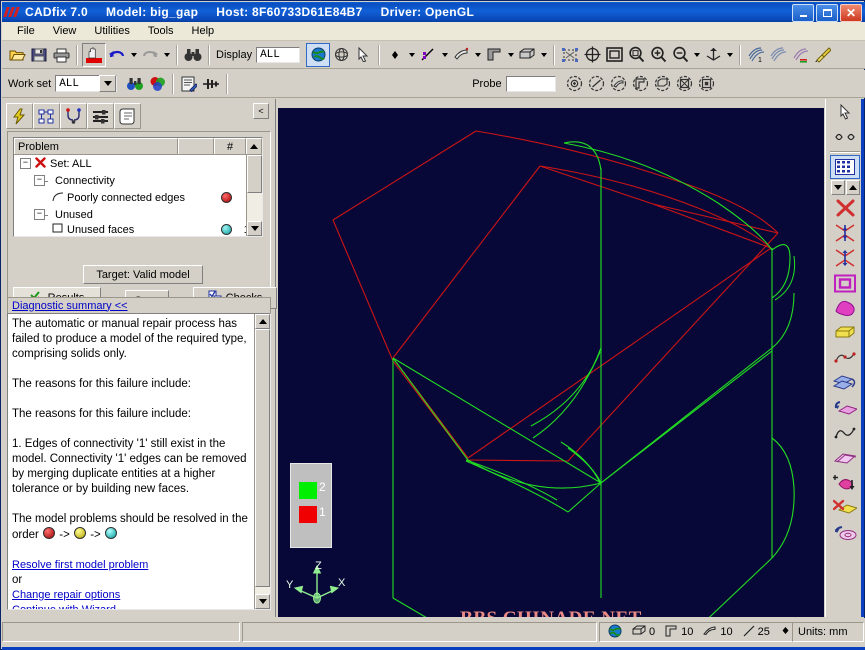 This screenshot has width=865, height=650. What do you see at coordinates (845, 258) in the screenshot?
I see `split-vertical-icon` at bounding box center [845, 258].